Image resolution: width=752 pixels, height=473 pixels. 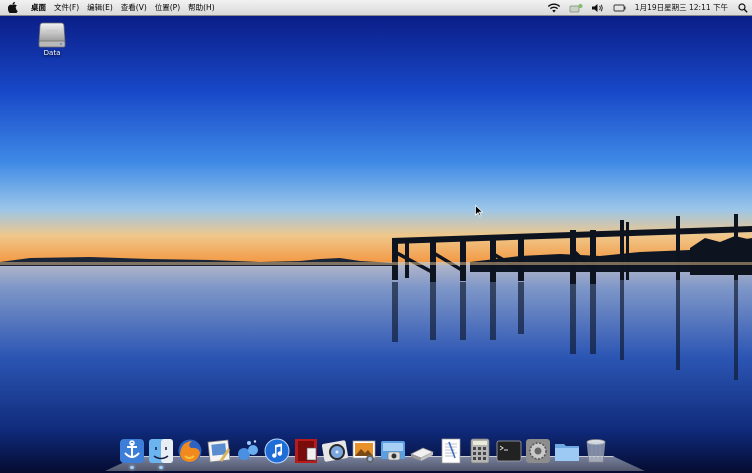 I want to click on dock-item-bubbles, so click(x=248, y=451).